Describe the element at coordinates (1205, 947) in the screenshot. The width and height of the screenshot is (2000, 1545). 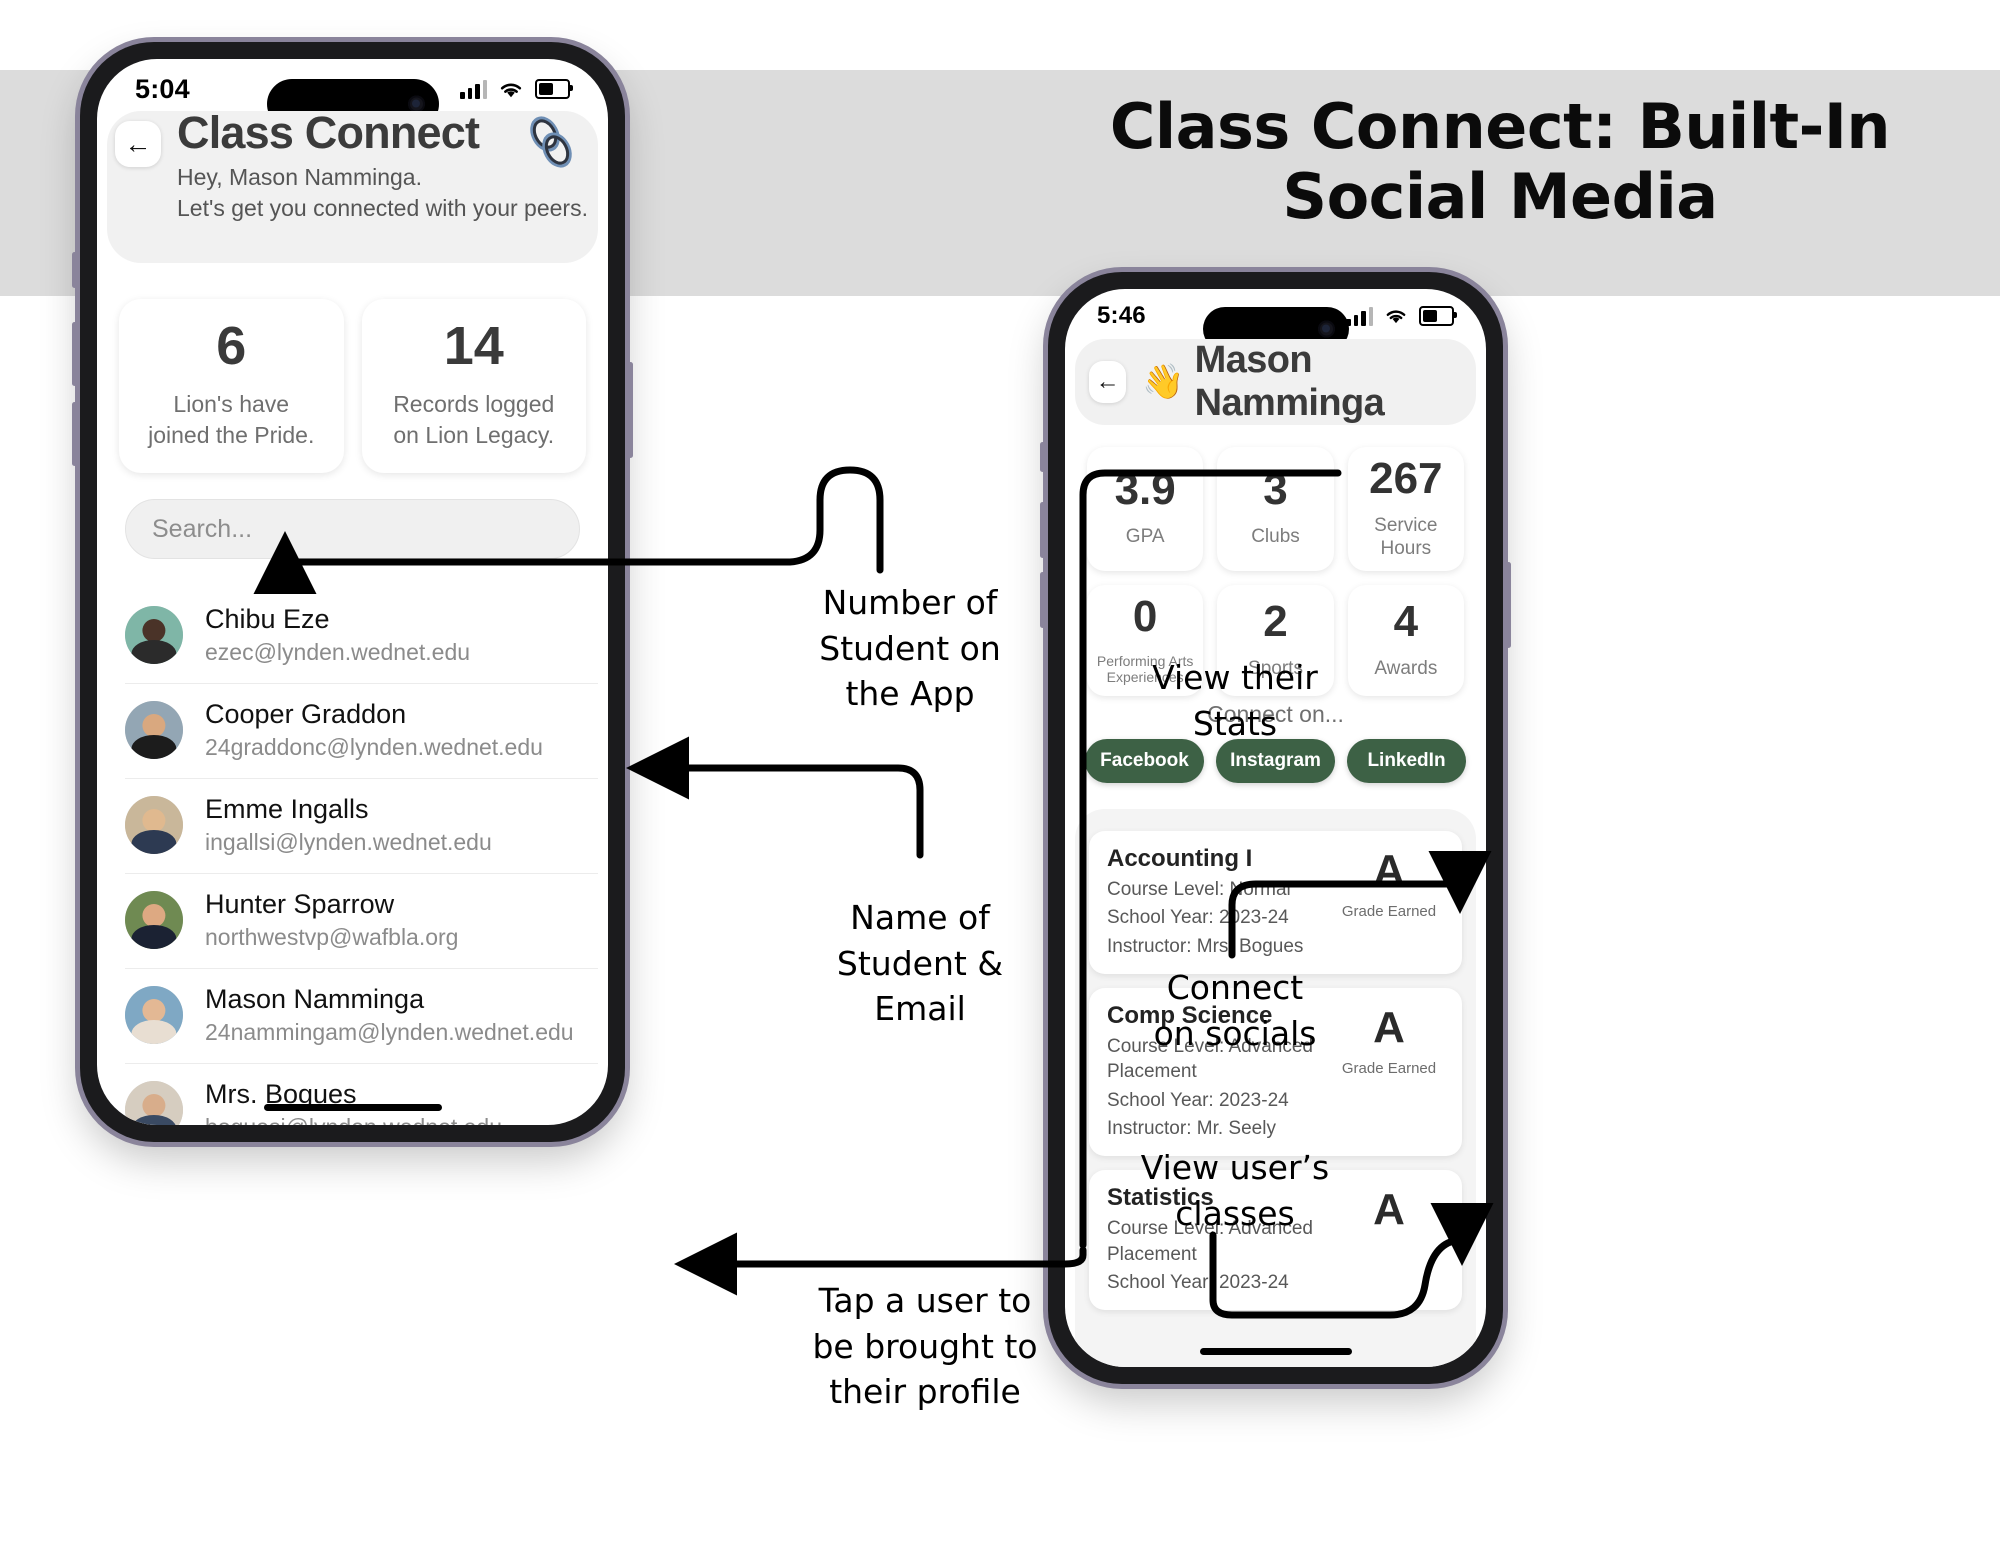
I see `class-instructor: Instructor: Mrs. Bogues` at that location.